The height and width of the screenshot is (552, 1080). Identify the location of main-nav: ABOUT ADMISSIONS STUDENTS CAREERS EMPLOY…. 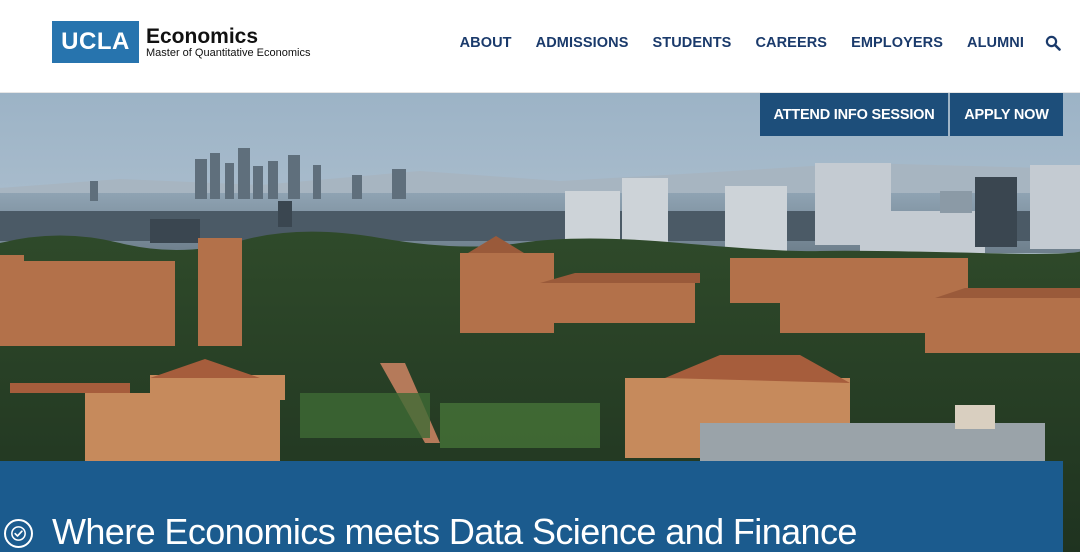
(761, 43).